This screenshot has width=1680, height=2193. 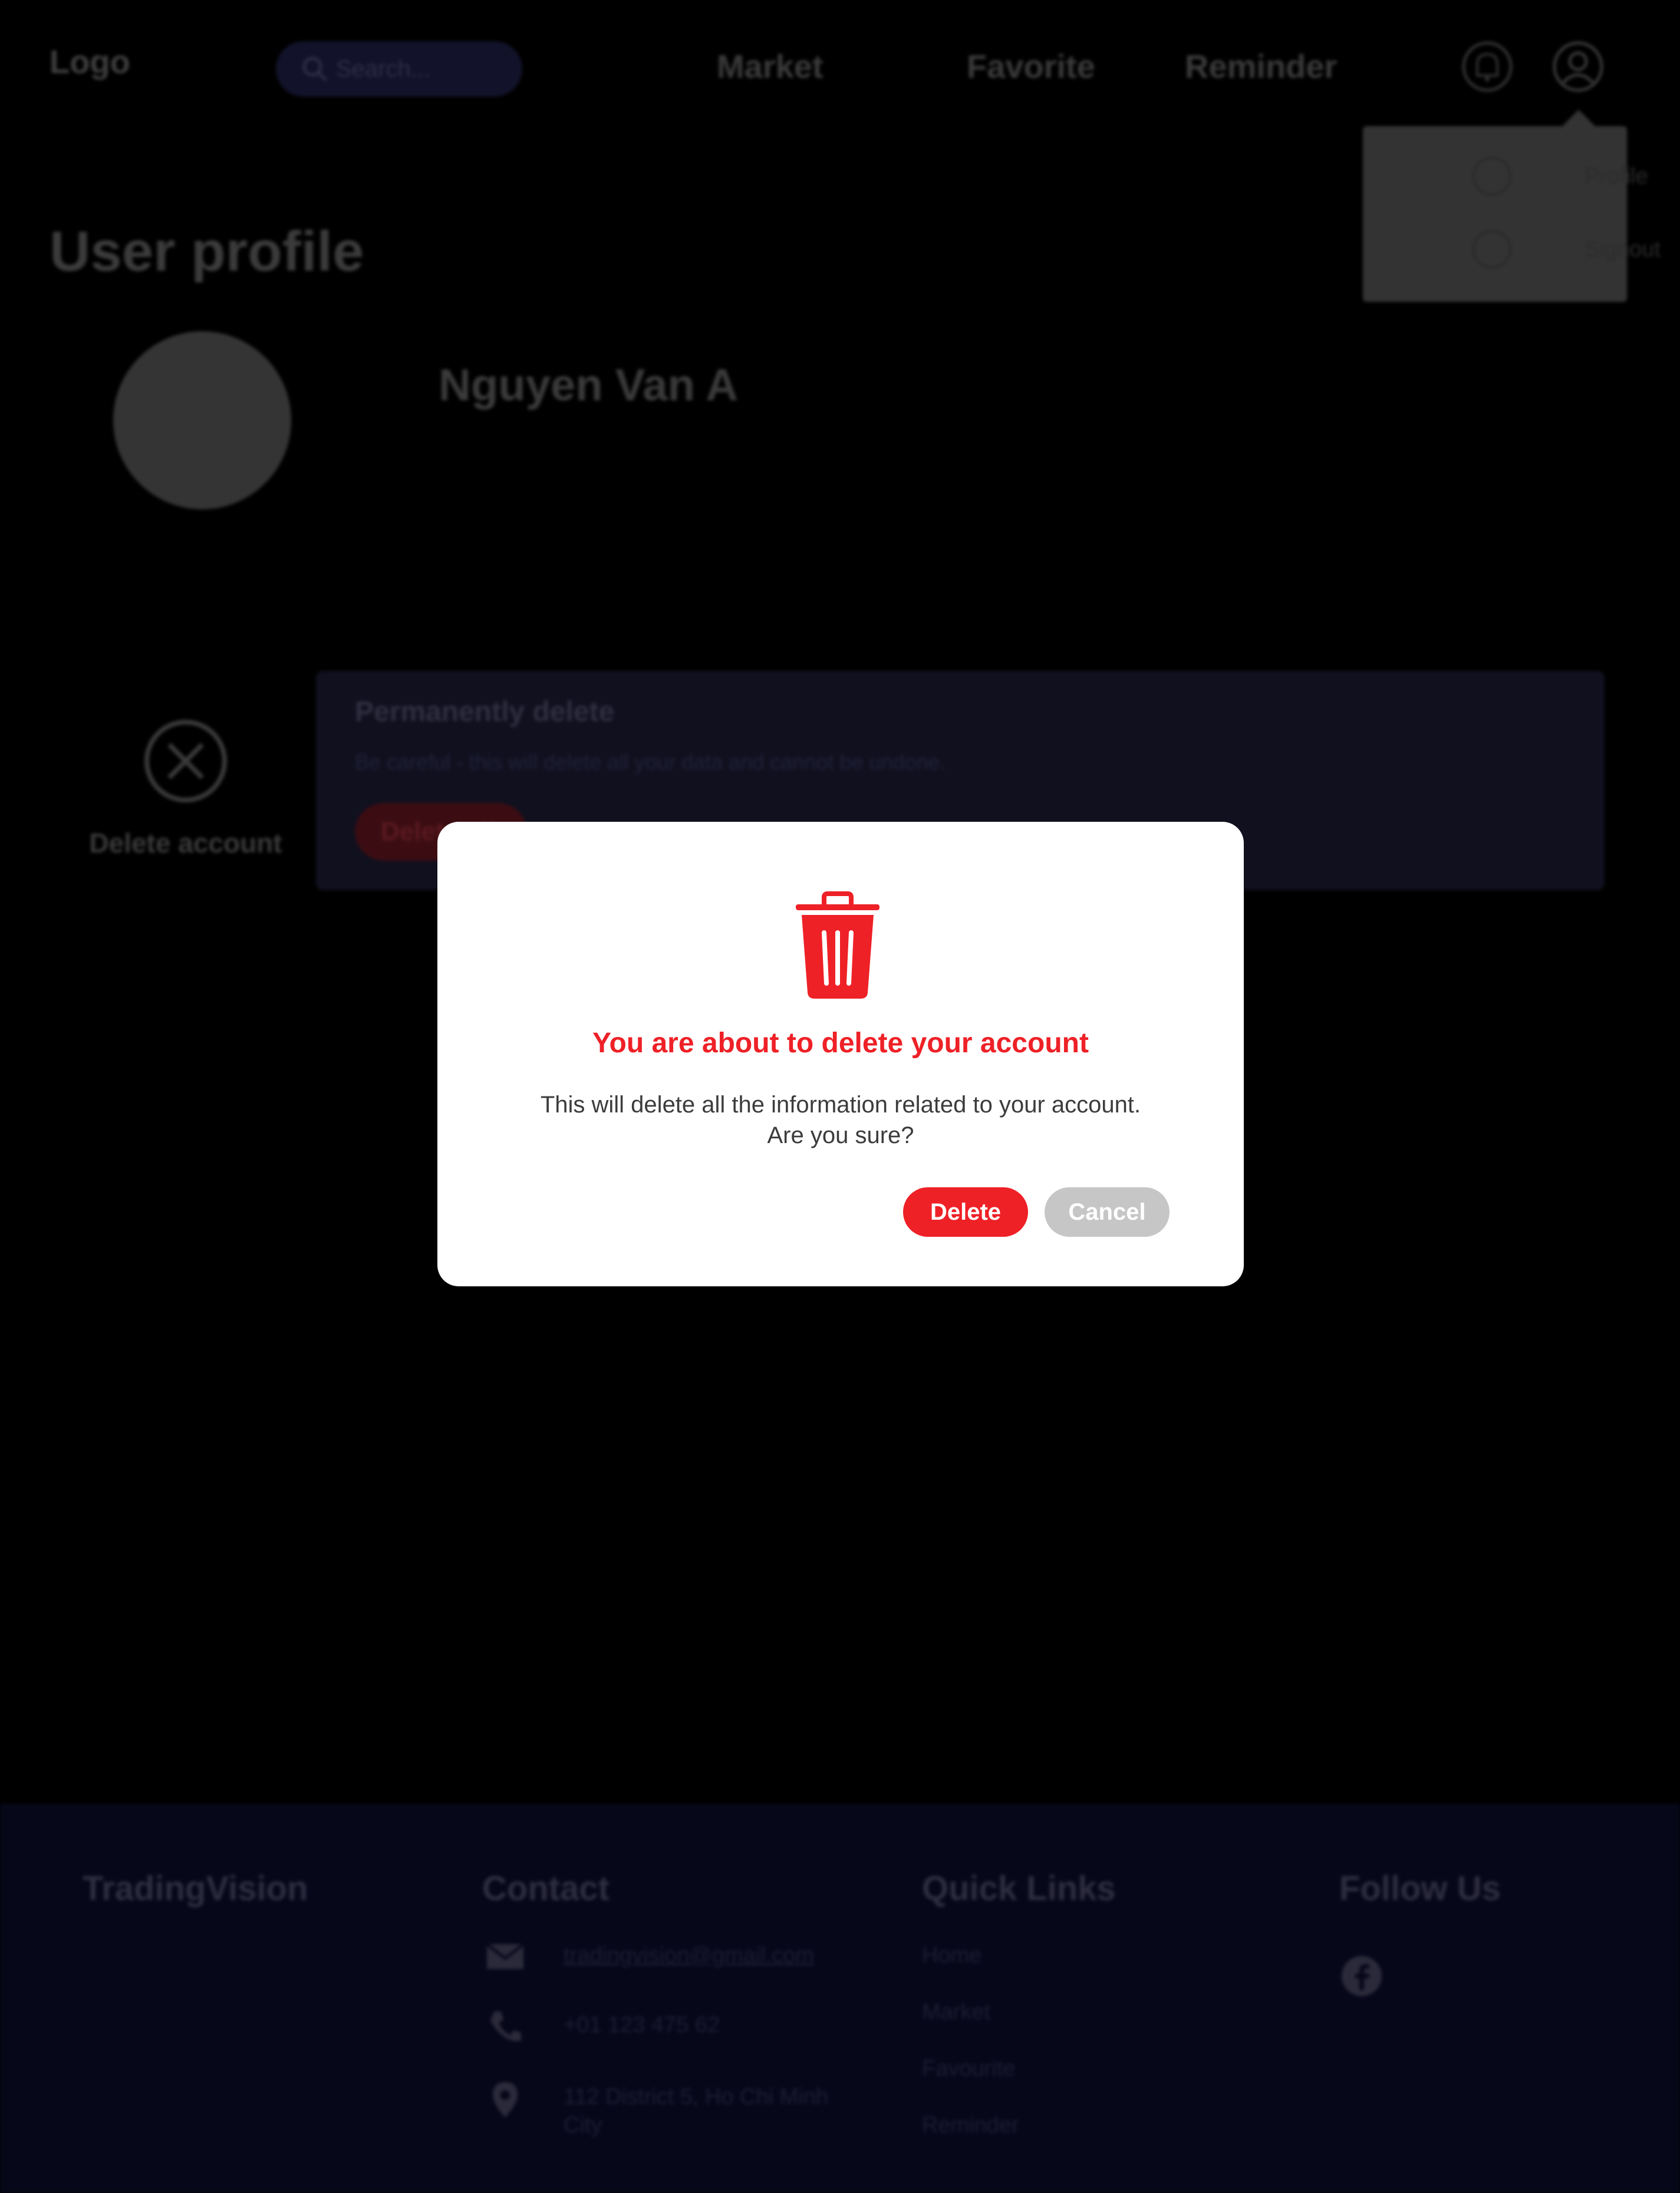 What do you see at coordinates (1019, 1888) in the screenshot?
I see `footer-links-title: Quick Links` at bounding box center [1019, 1888].